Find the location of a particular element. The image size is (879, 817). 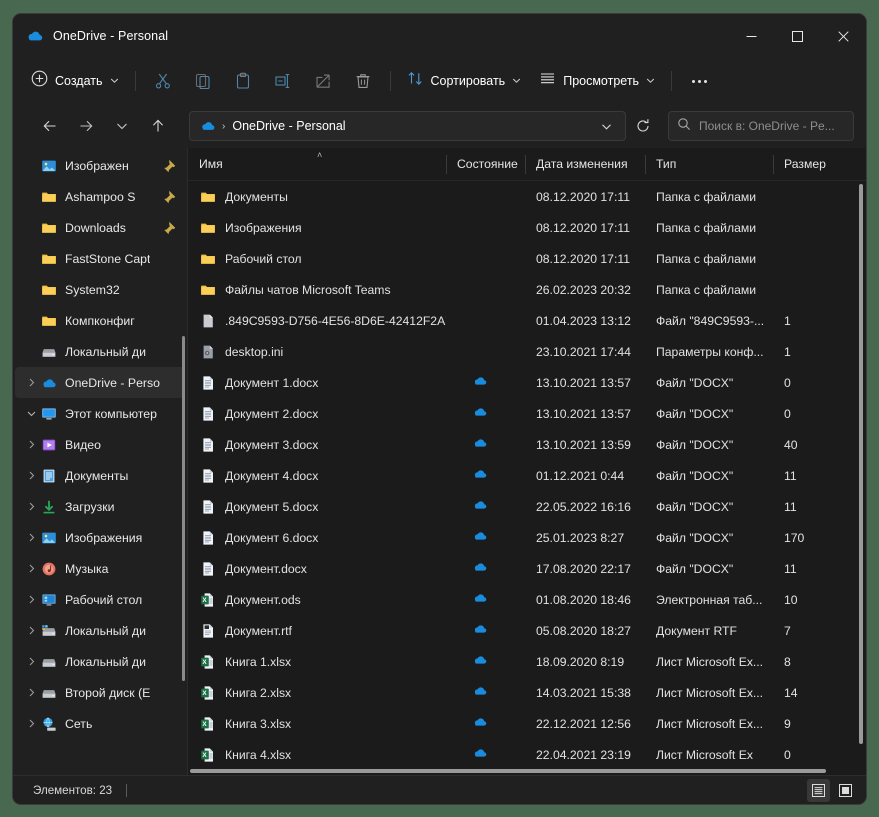

file-name-cell: Документ 1.docx is located at coordinates (317, 382).